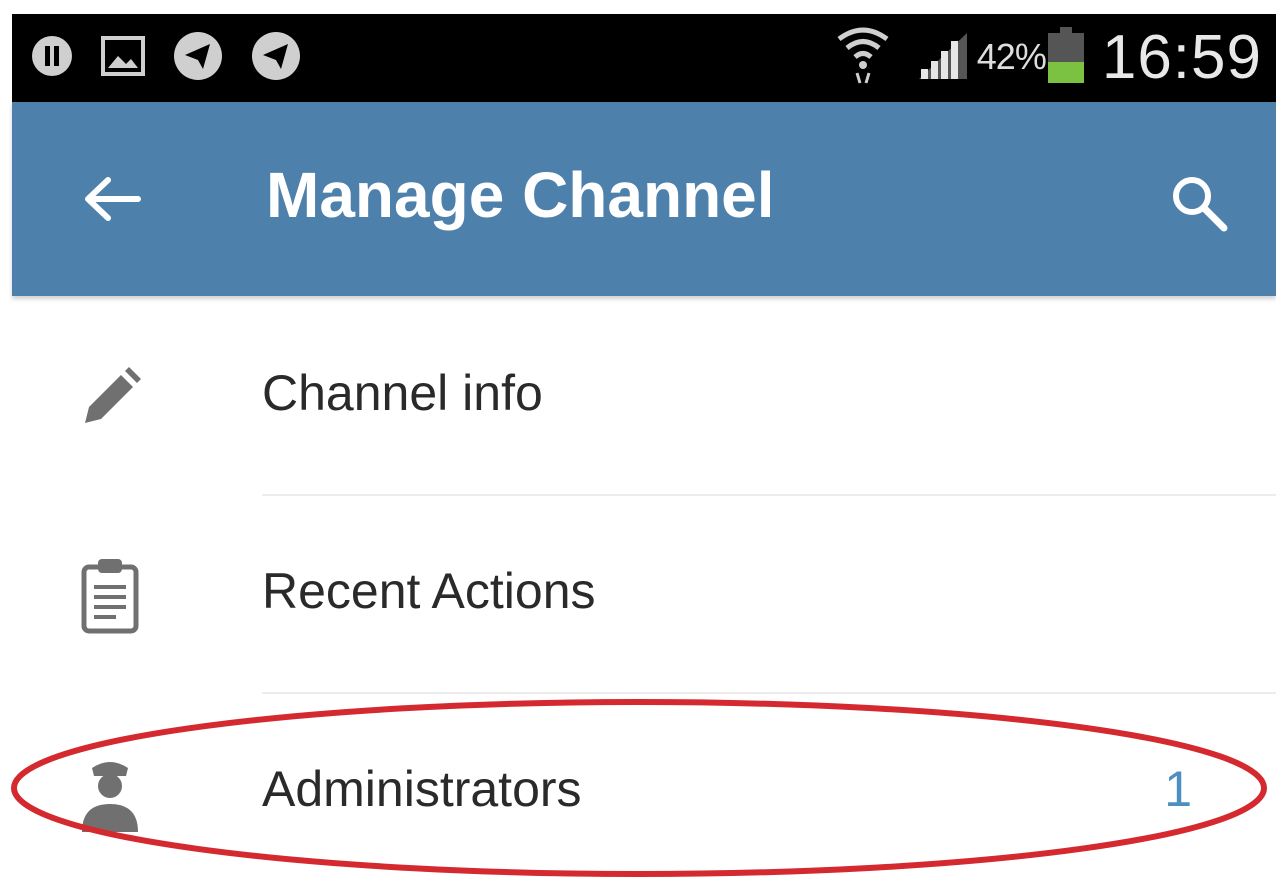 Image resolution: width=1276 pixels, height=882 pixels. Describe the element at coordinates (943, 57) in the screenshot. I see `signal-icon` at that location.